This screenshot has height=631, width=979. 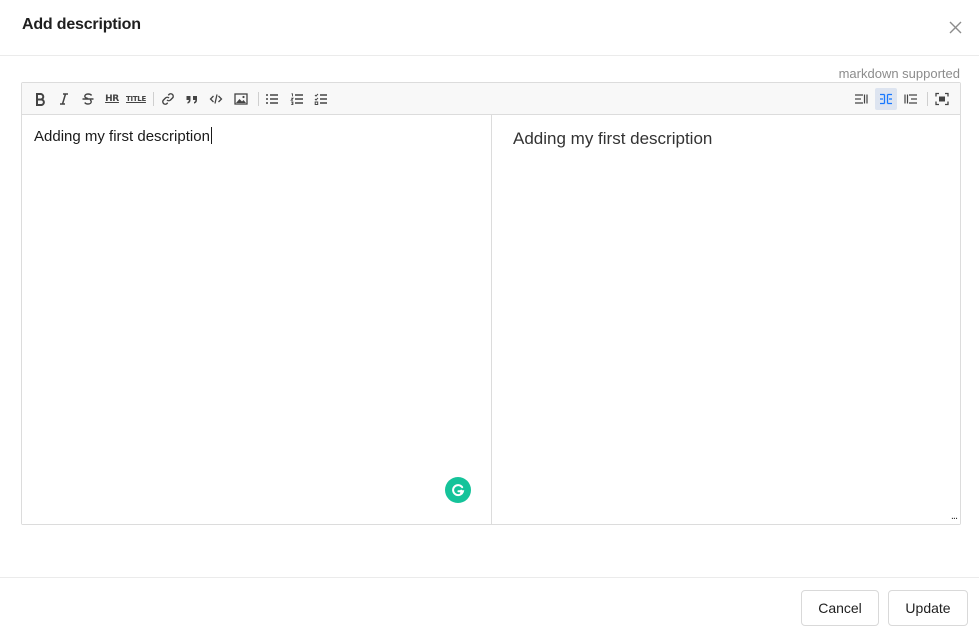 I want to click on ordered-list-button, so click(x=297, y=99).